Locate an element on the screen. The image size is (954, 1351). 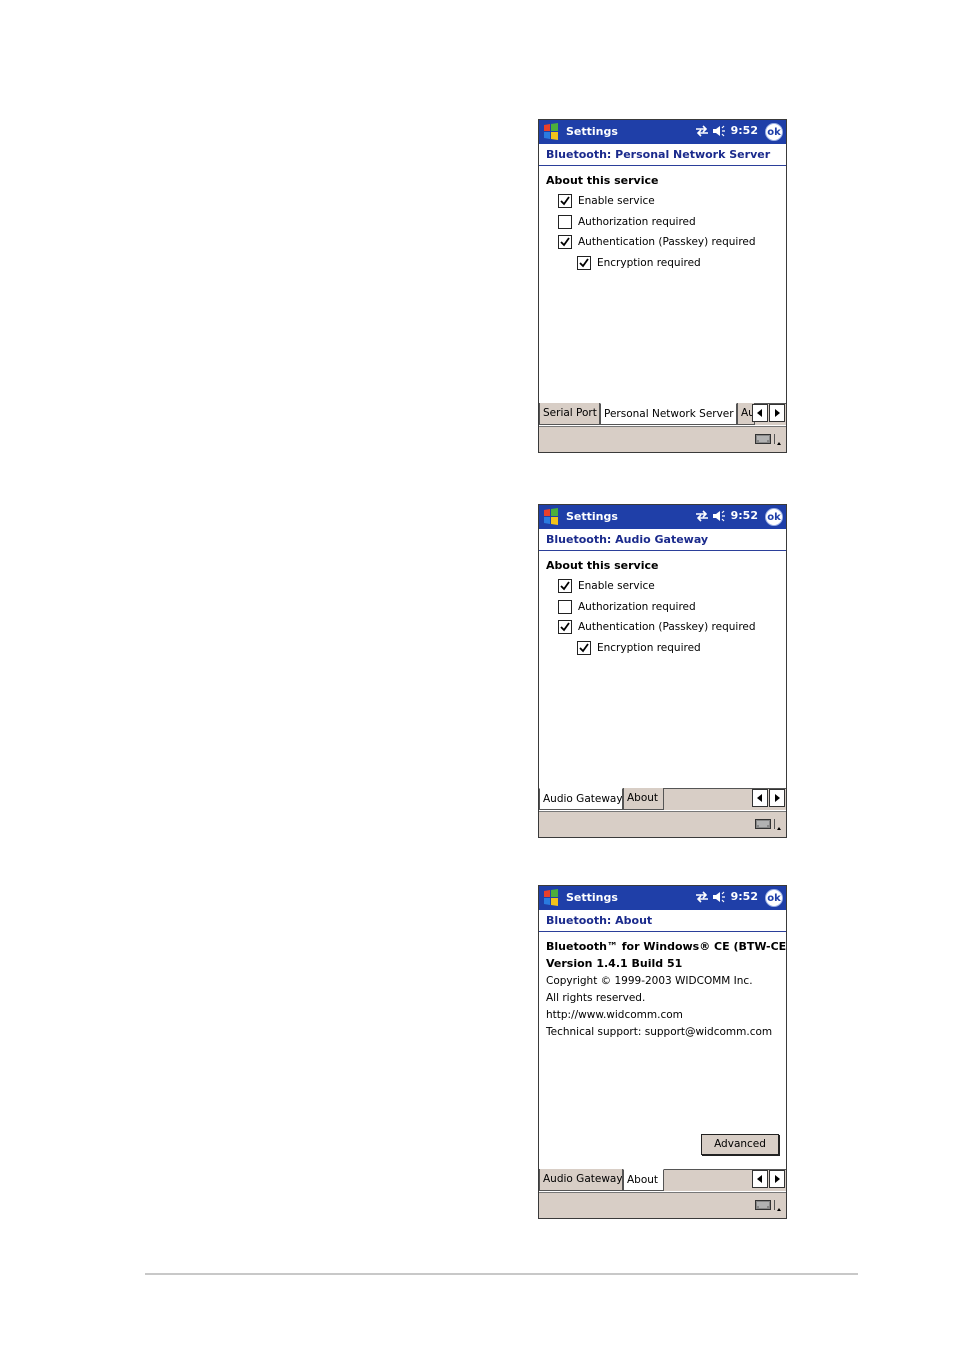
website-link: http://www.widcomm.com is located at coordinates (614, 1015).